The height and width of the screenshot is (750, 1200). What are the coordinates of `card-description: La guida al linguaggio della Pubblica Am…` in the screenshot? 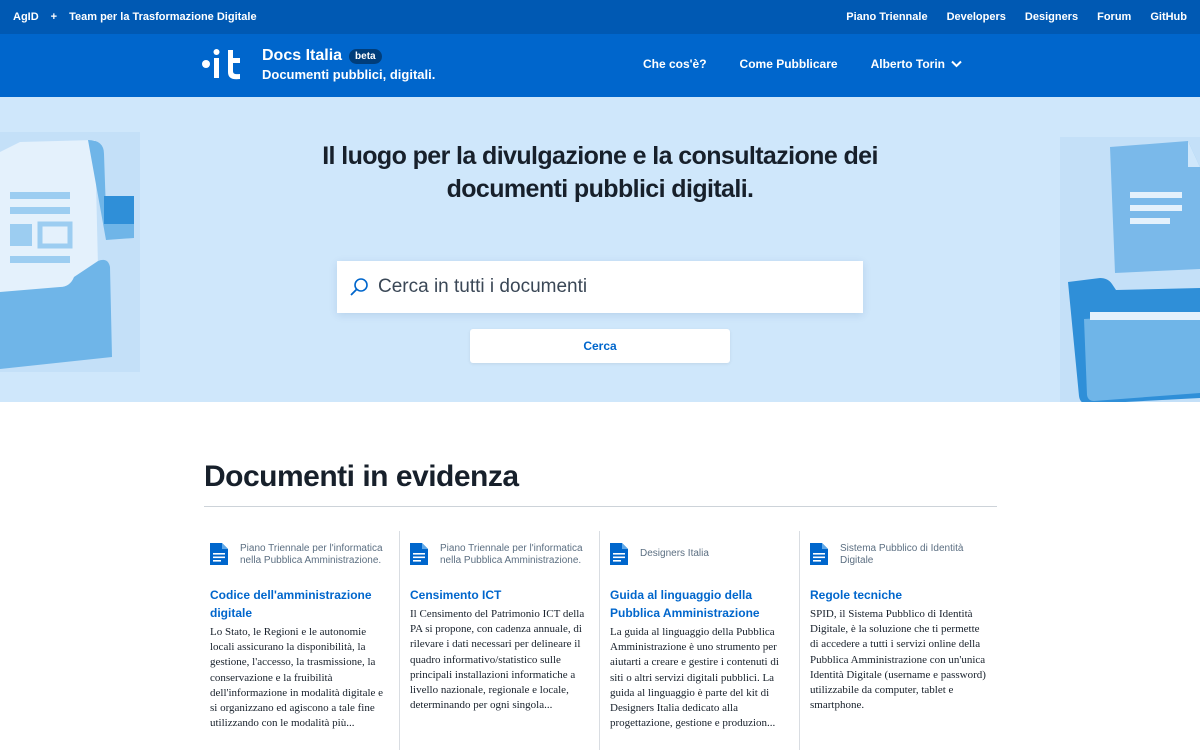 It's located at (694, 678).